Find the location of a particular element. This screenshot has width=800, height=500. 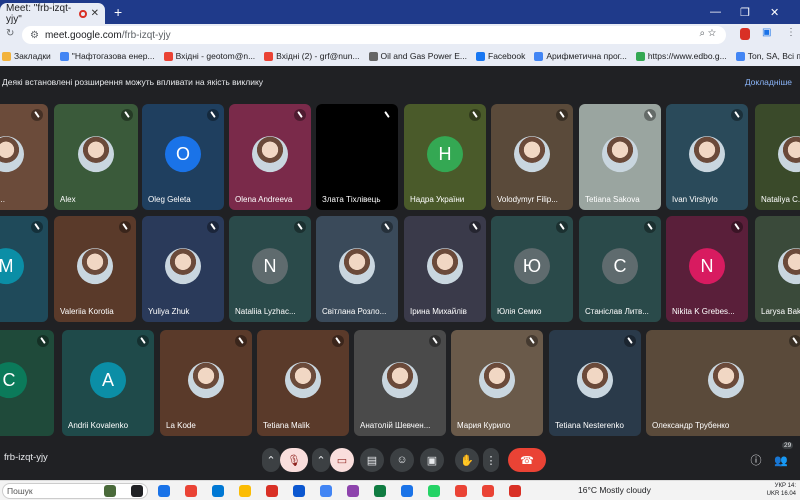

participant-tile: Злата Тіхлівець is located at coordinates (357, 157).